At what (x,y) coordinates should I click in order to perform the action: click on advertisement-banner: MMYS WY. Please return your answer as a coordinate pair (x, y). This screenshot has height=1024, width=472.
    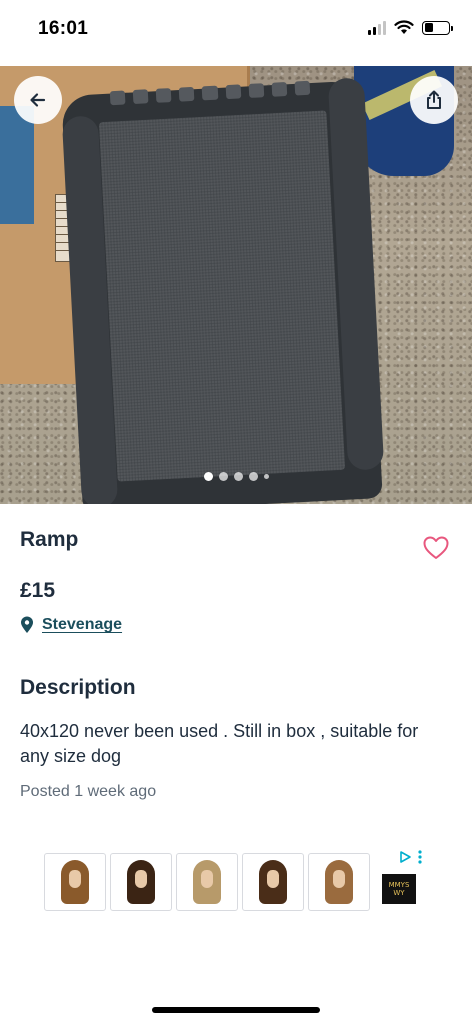
    Looking at the image, I should click on (236, 881).